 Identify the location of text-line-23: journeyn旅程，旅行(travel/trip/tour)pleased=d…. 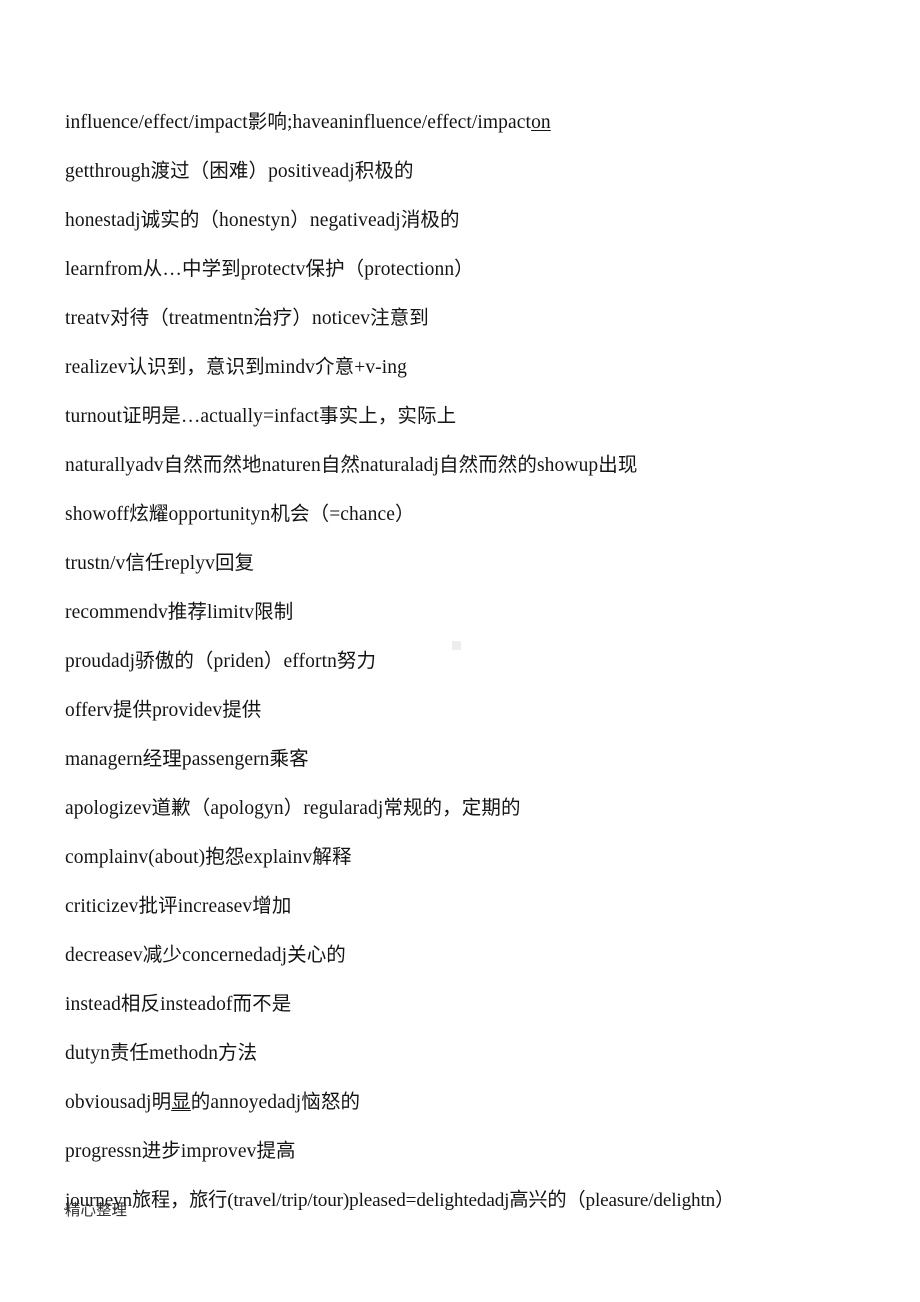
(400, 1200).